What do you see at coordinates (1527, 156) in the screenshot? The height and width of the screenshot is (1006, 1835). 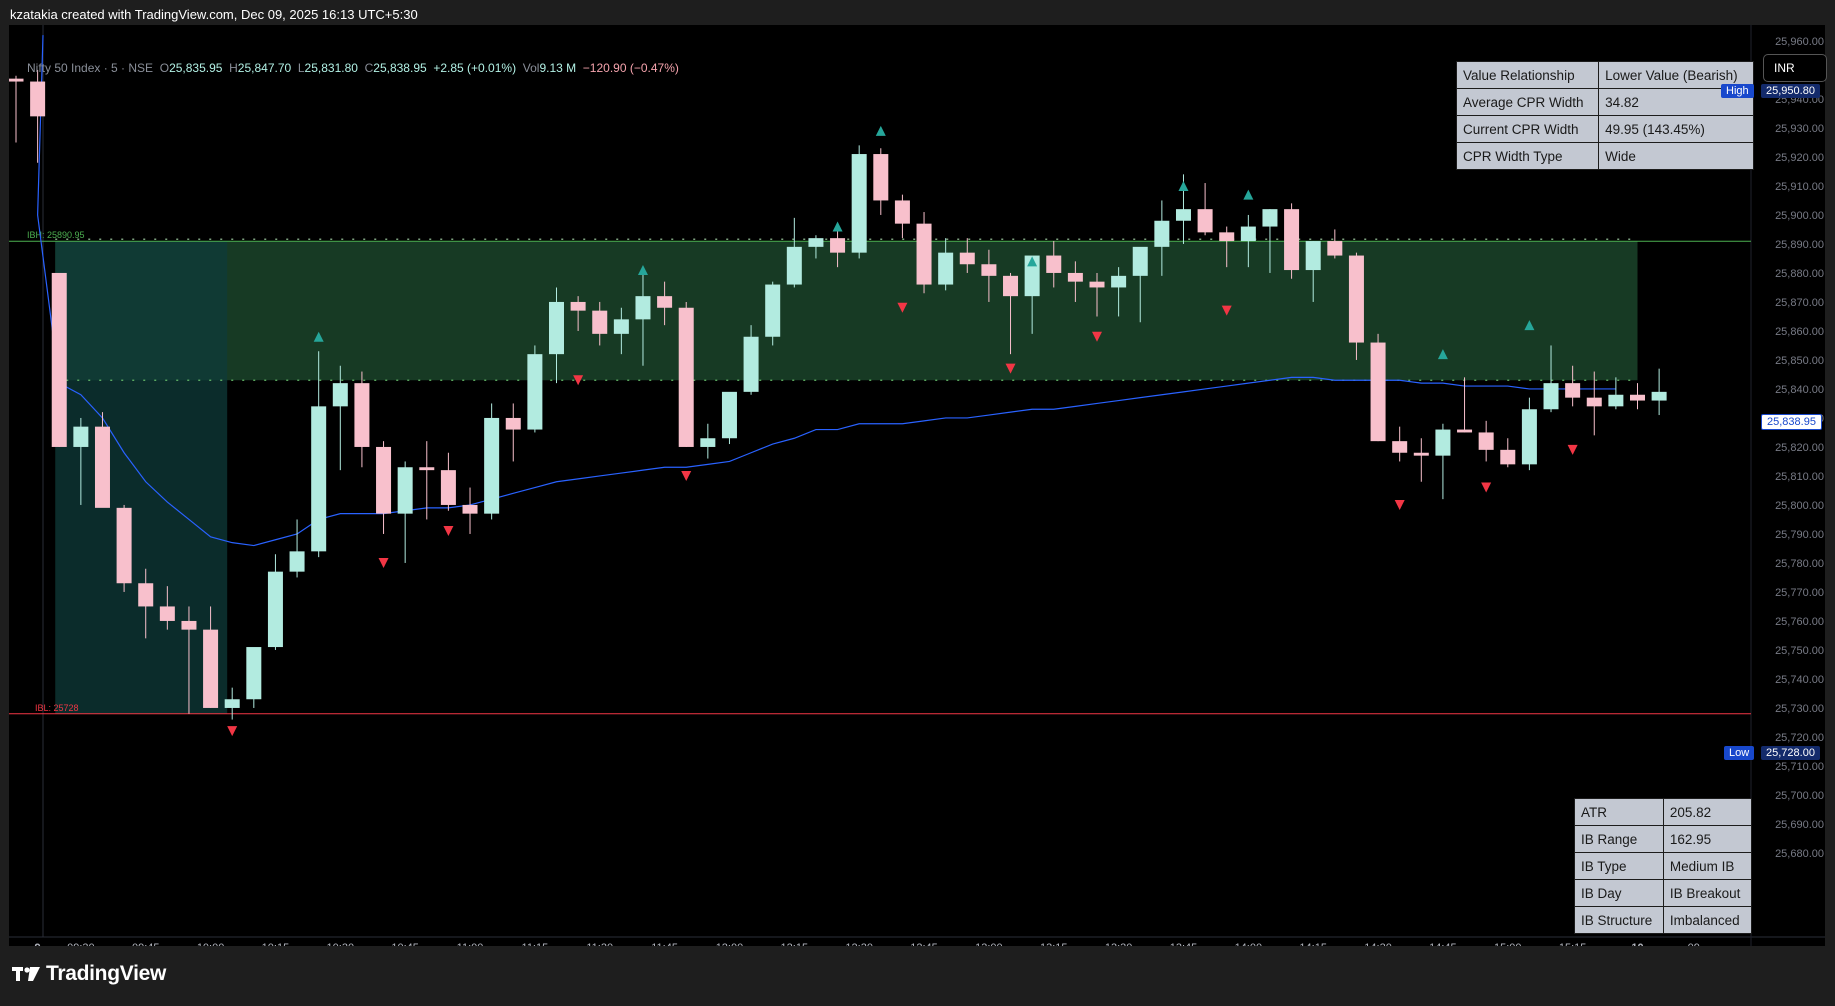 I see `cpr-table-label: CPR Width Type` at bounding box center [1527, 156].